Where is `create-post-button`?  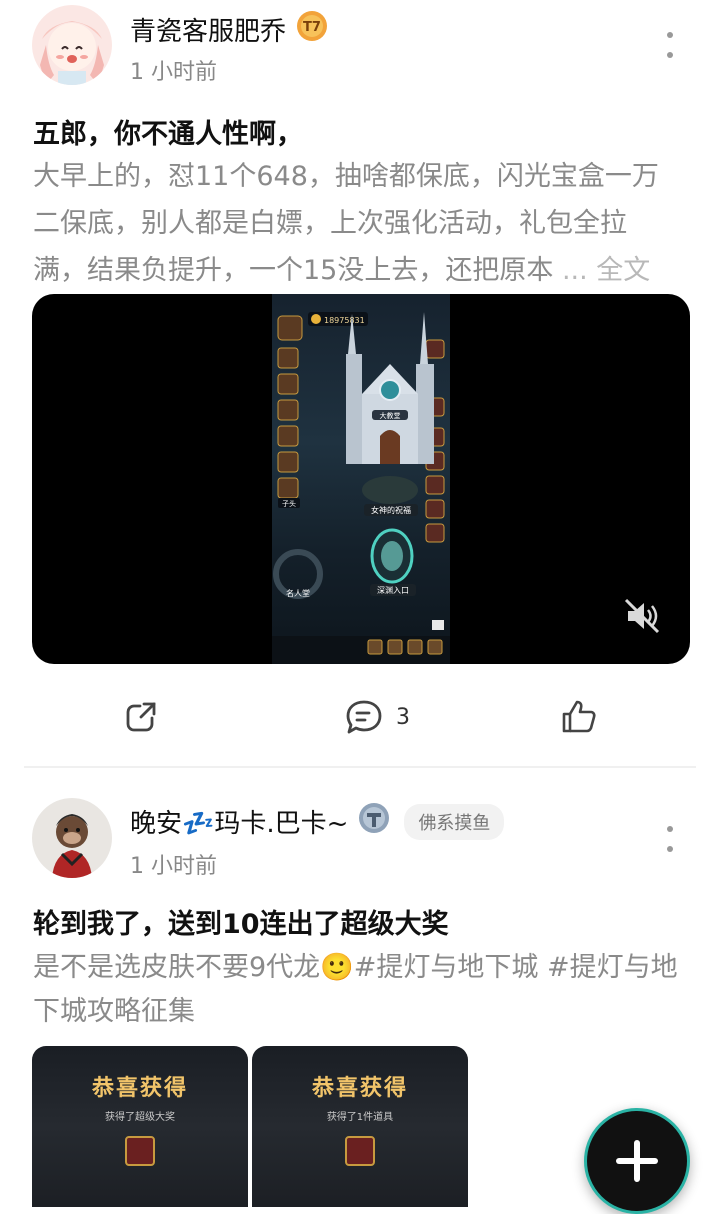 create-post-button is located at coordinates (637, 1161).